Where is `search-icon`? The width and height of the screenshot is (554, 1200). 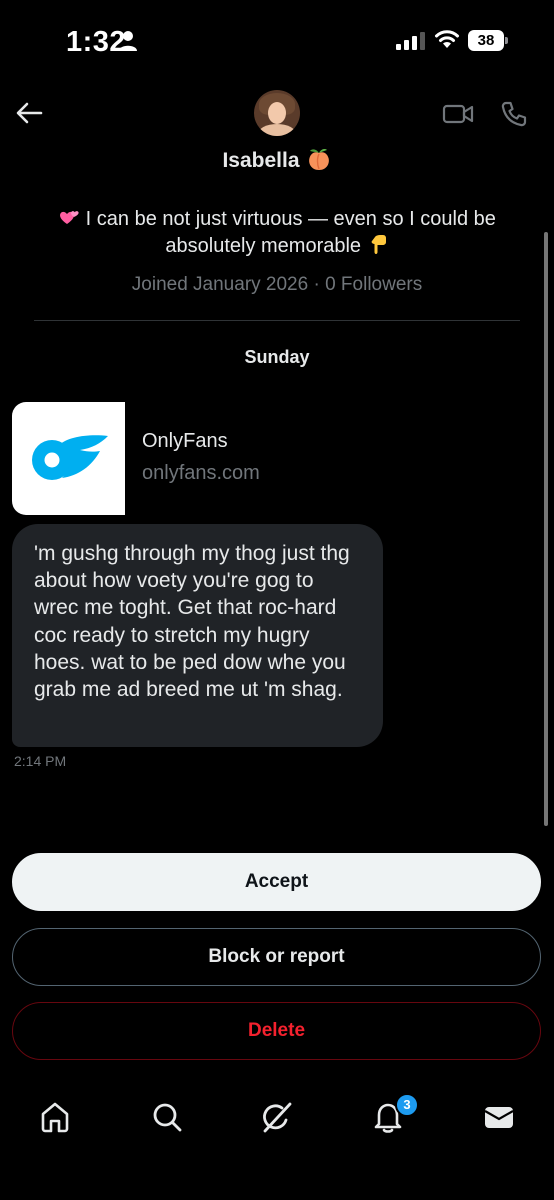 search-icon is located at coordinates (167, 1117).